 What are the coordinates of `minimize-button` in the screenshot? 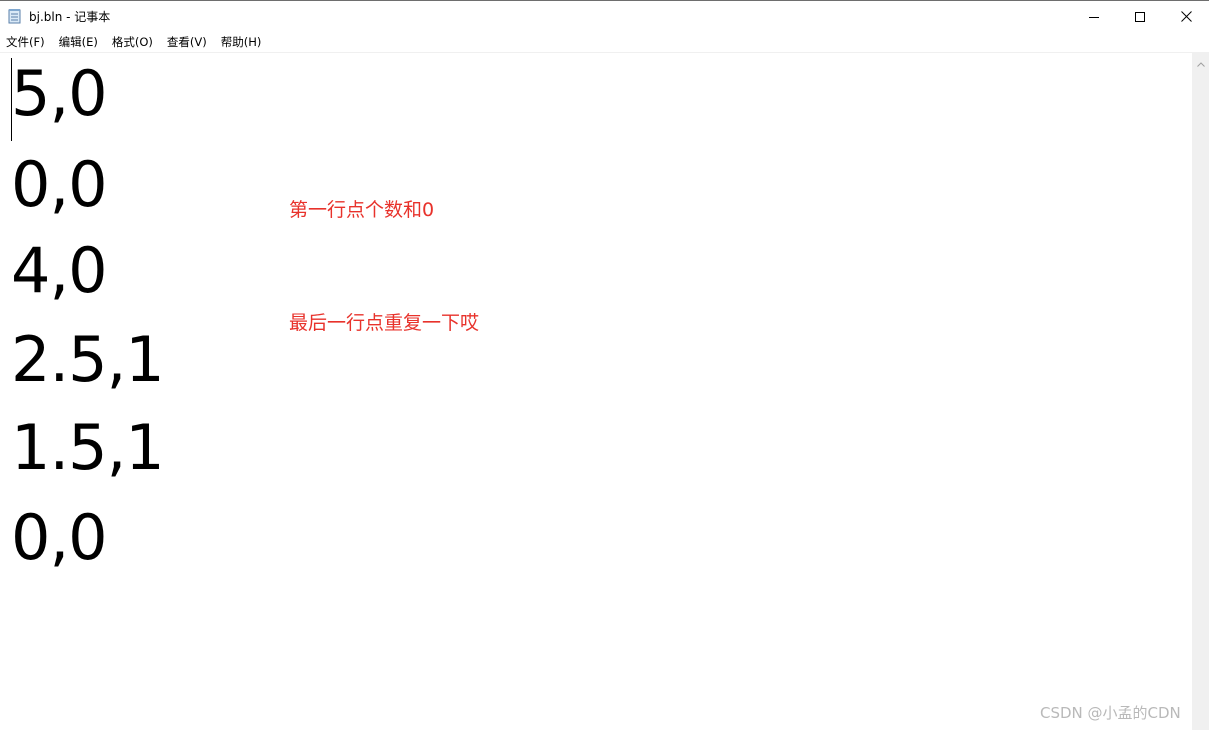 It's located at (1094, 16).